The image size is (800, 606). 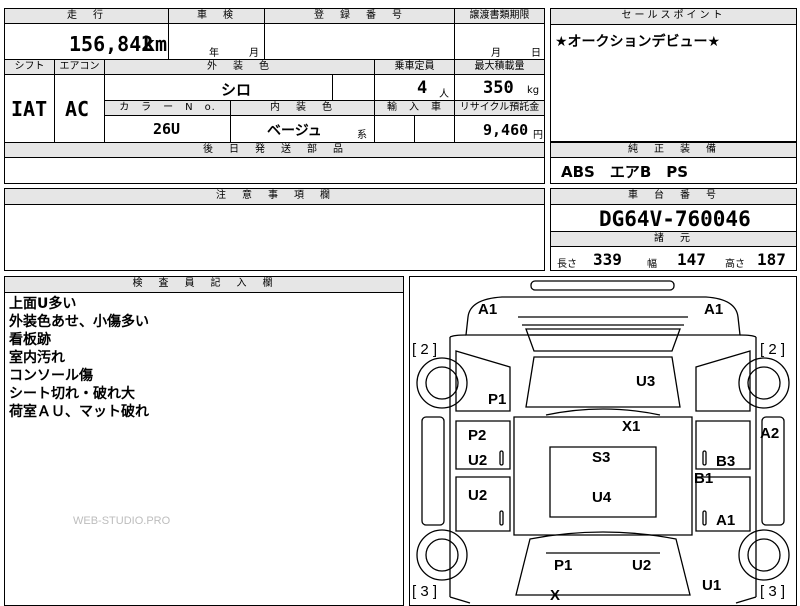 I want to click on inspection-year-unit: 年, so click(x=214, y=53).